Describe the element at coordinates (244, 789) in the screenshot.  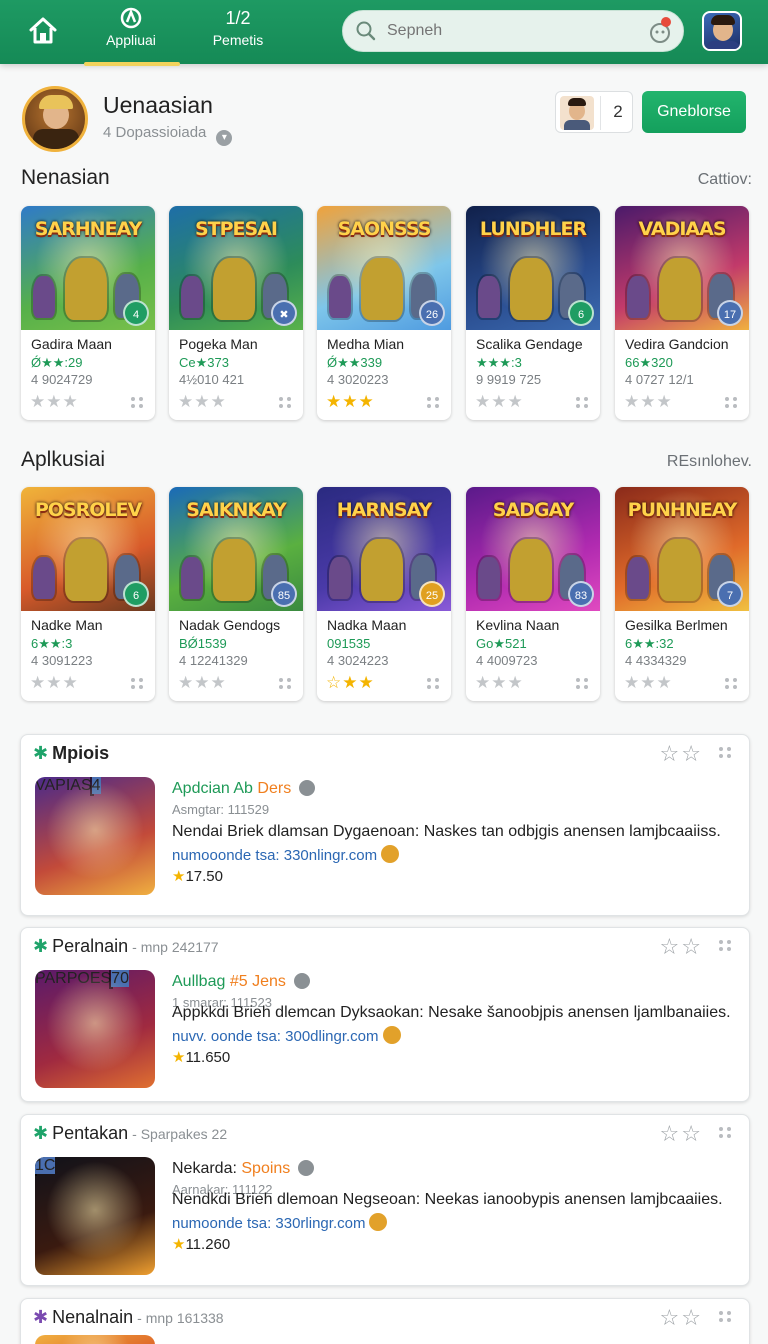
I see `featured-item-title: Apdcian Ab Ders` at that location.